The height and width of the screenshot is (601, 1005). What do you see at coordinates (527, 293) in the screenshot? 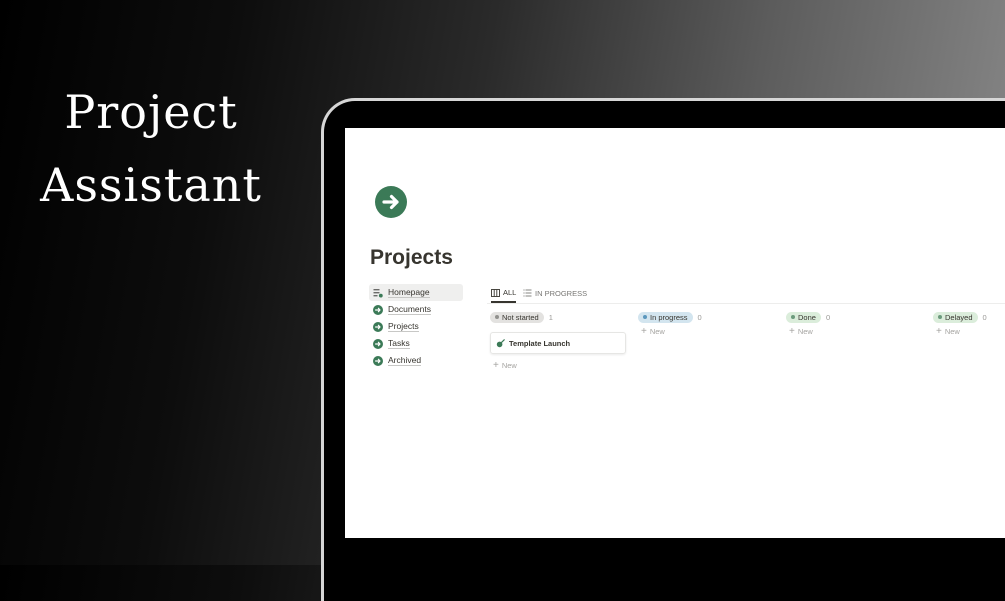
I see `list-icon` at bounding box center [527, 293].